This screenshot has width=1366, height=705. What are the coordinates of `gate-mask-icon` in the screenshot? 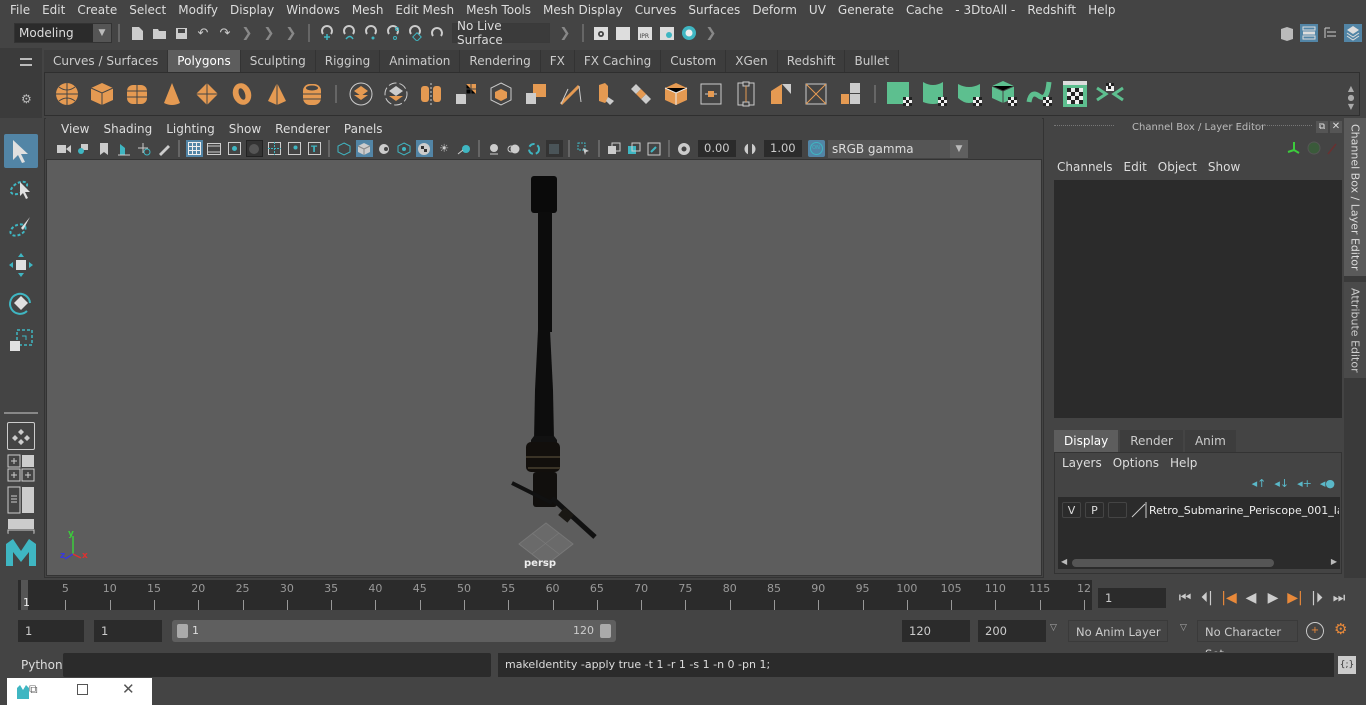 It's located at (254, 148).